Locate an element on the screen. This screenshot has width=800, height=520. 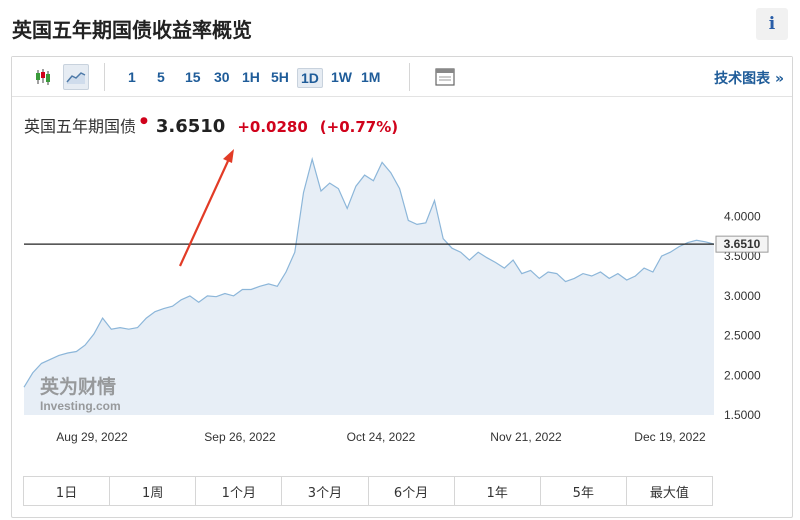
last-price-label: 3.6510 is located at coordinates (742, 244).